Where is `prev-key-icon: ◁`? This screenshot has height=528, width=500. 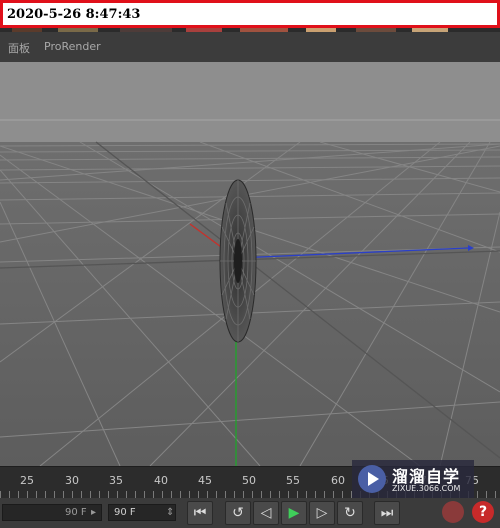 prev-key-icon: ◁ is located at coordinates (266, 513).